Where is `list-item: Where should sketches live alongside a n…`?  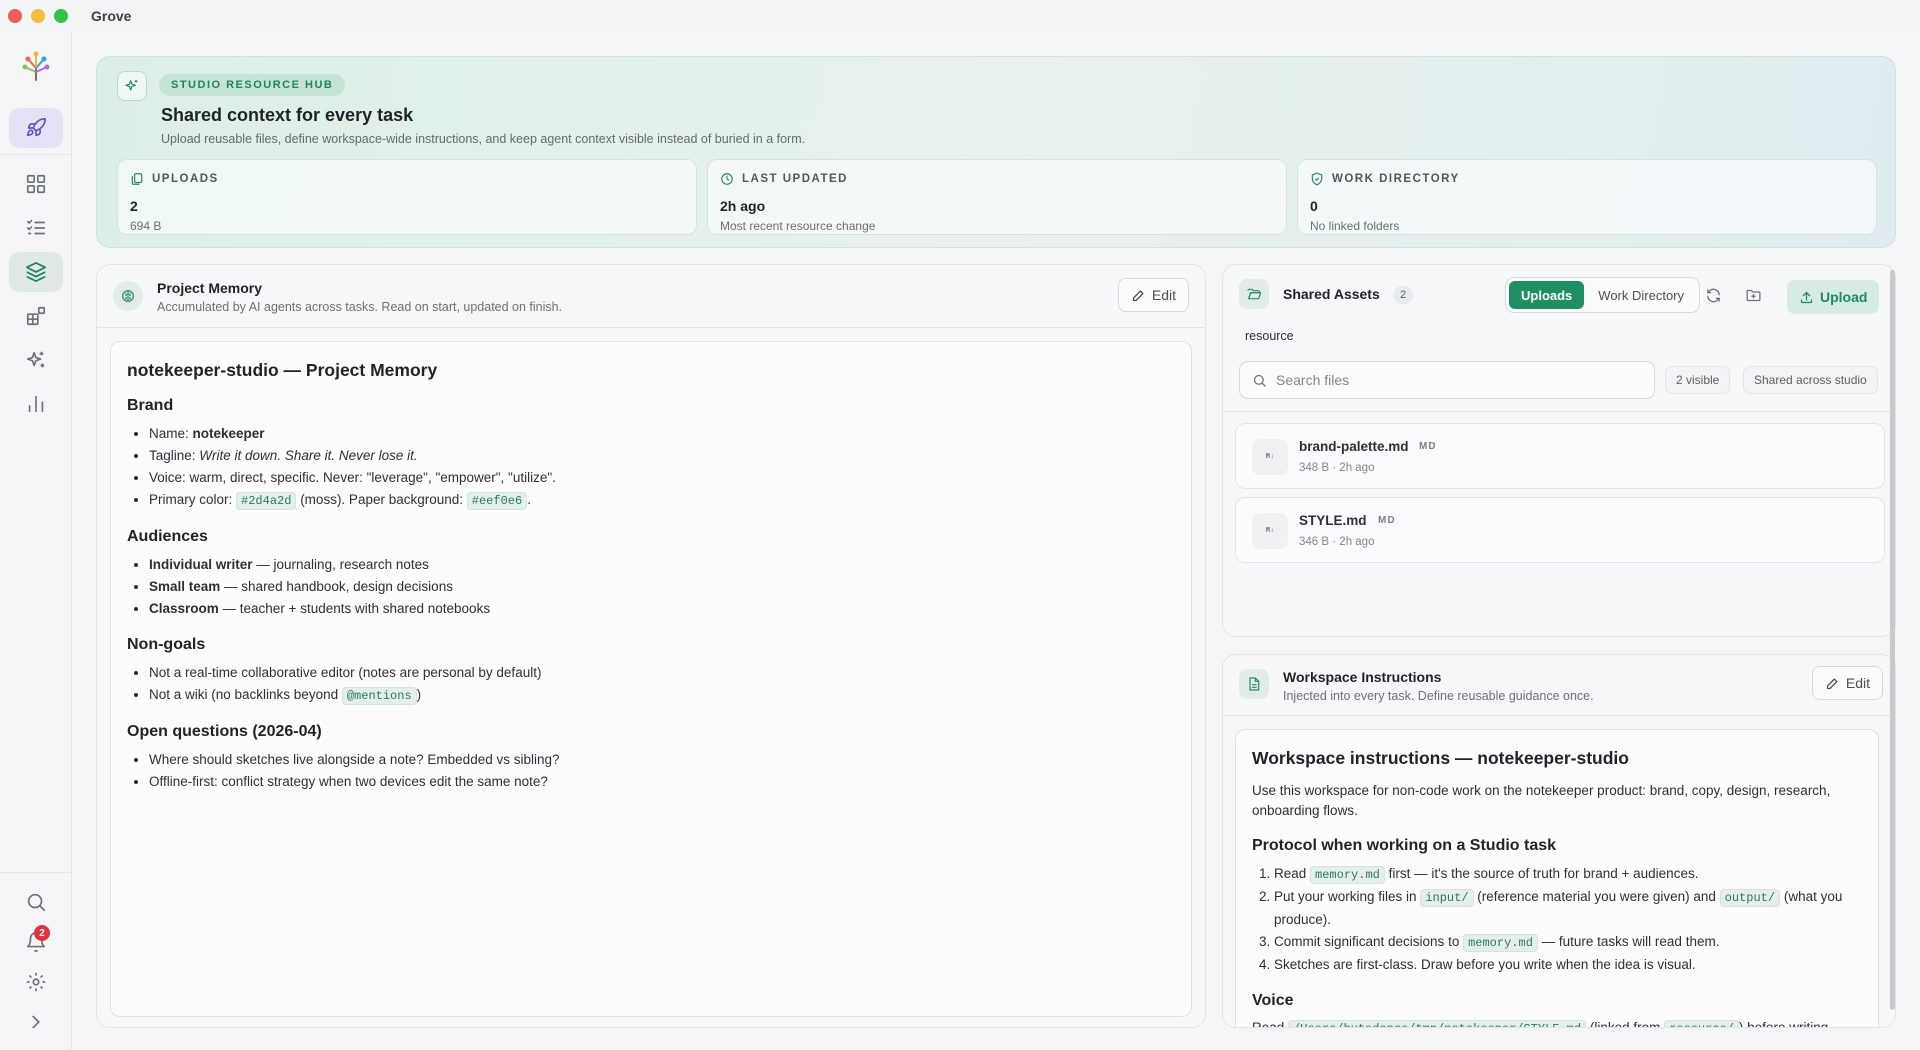 list-item: Where should sketches live alongside a n… is located at coordinates (662, 760).